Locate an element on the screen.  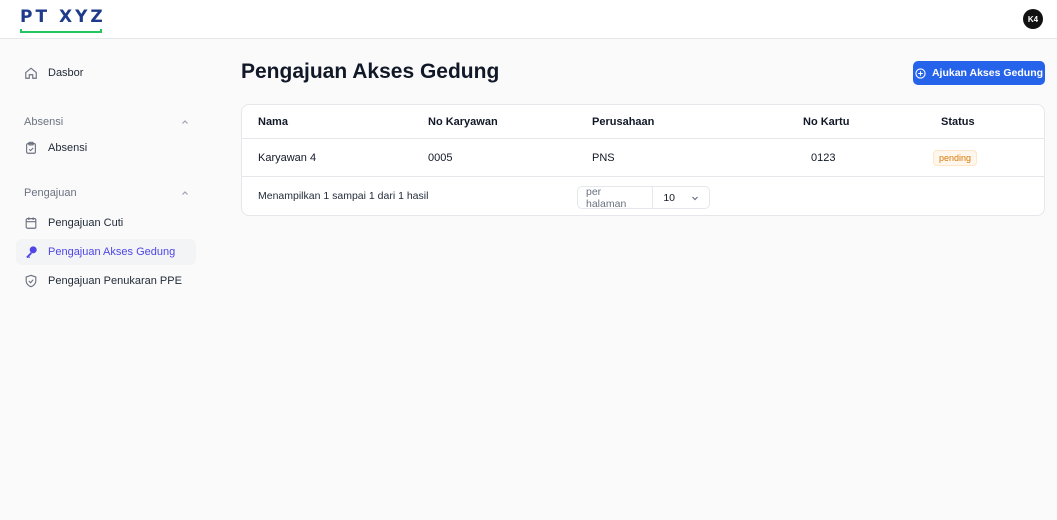
table-row: Karyawan 4 0005 PNS 0123 pending is located at coordinates (643, 158).